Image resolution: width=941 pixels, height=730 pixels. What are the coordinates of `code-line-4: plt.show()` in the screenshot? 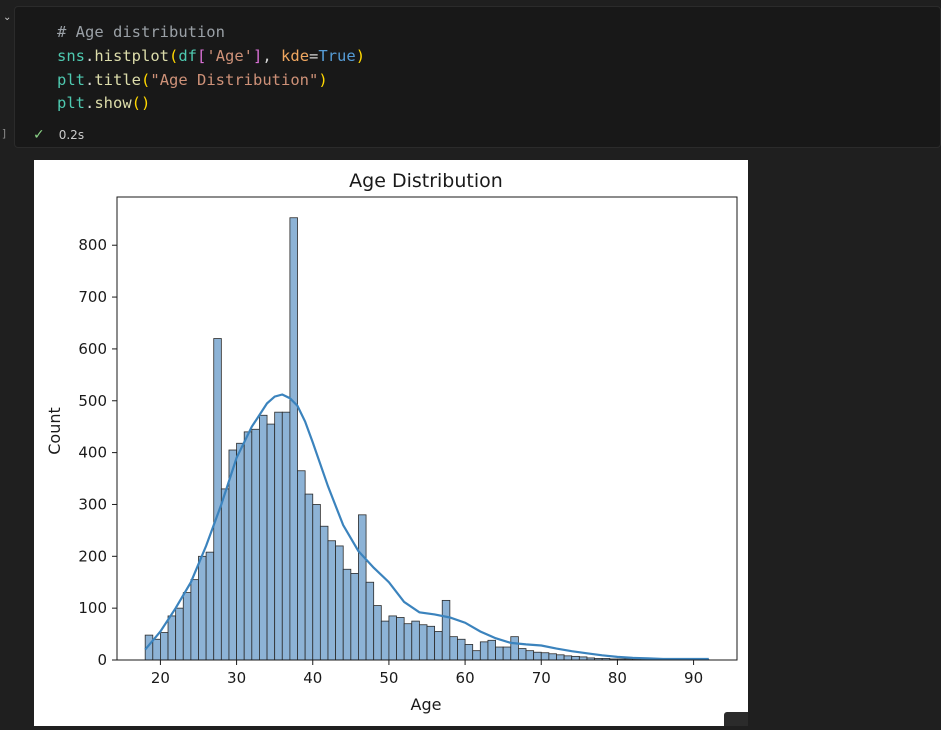 It's located at (211, 104).